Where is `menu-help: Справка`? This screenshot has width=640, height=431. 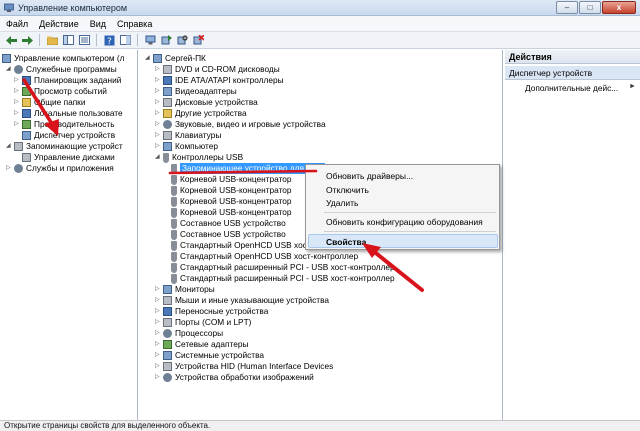
menu-help: Справка is located at coordinates (134, 24).